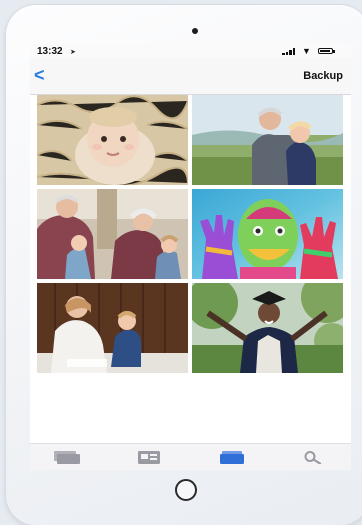 The width and height of the screenshot is (362, 525). What do you see at coordinates (323, 76) in the screenshot?
I see `backup-button: Backup` at bounding box center [323, 76].